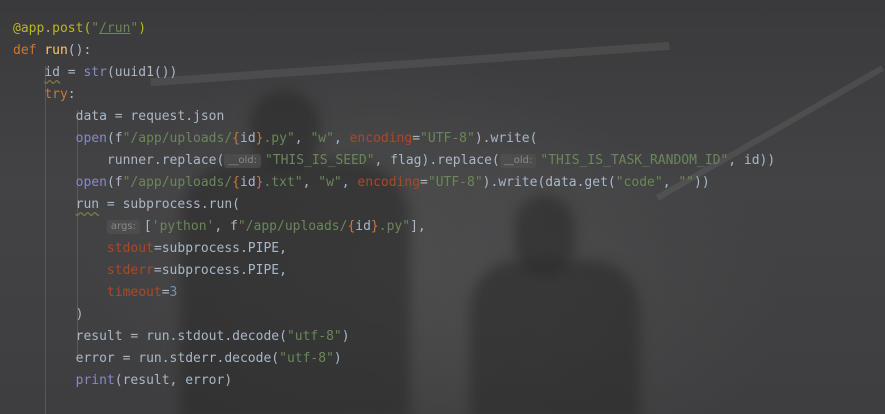 This screenshot has width=885, height=414. What do you see at coordinates (177, 358) in the screenshot?
I see `code-token: error = run.stderr.decode(` at bounding box center [177, 358].